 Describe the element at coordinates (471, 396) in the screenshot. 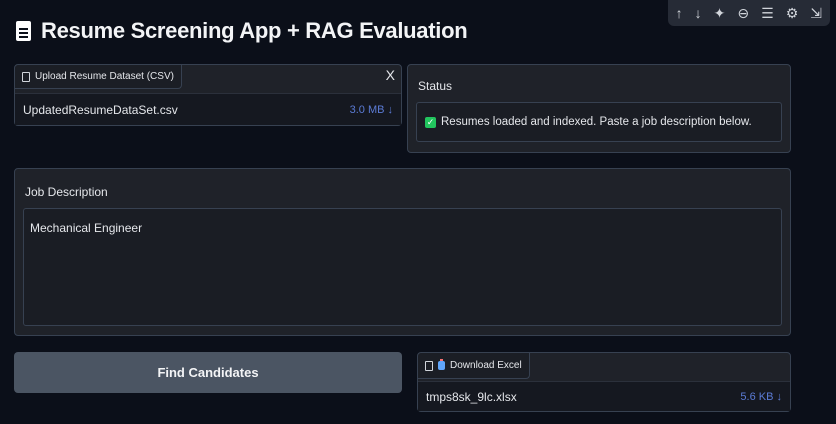

I see `download-file-name: tmps8sk_9lc.xlsx` at that location.